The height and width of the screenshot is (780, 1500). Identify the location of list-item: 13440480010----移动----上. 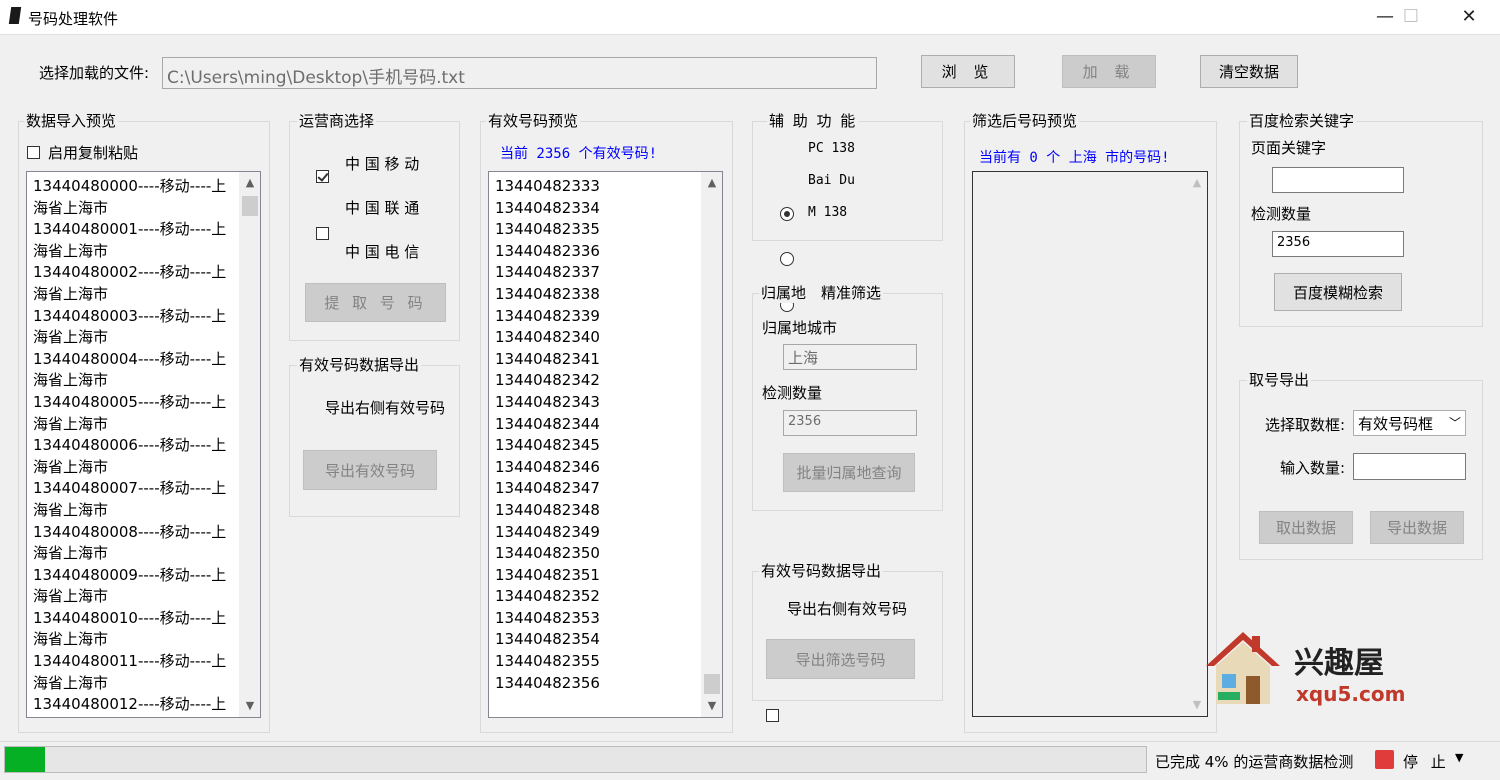
(135, 619).